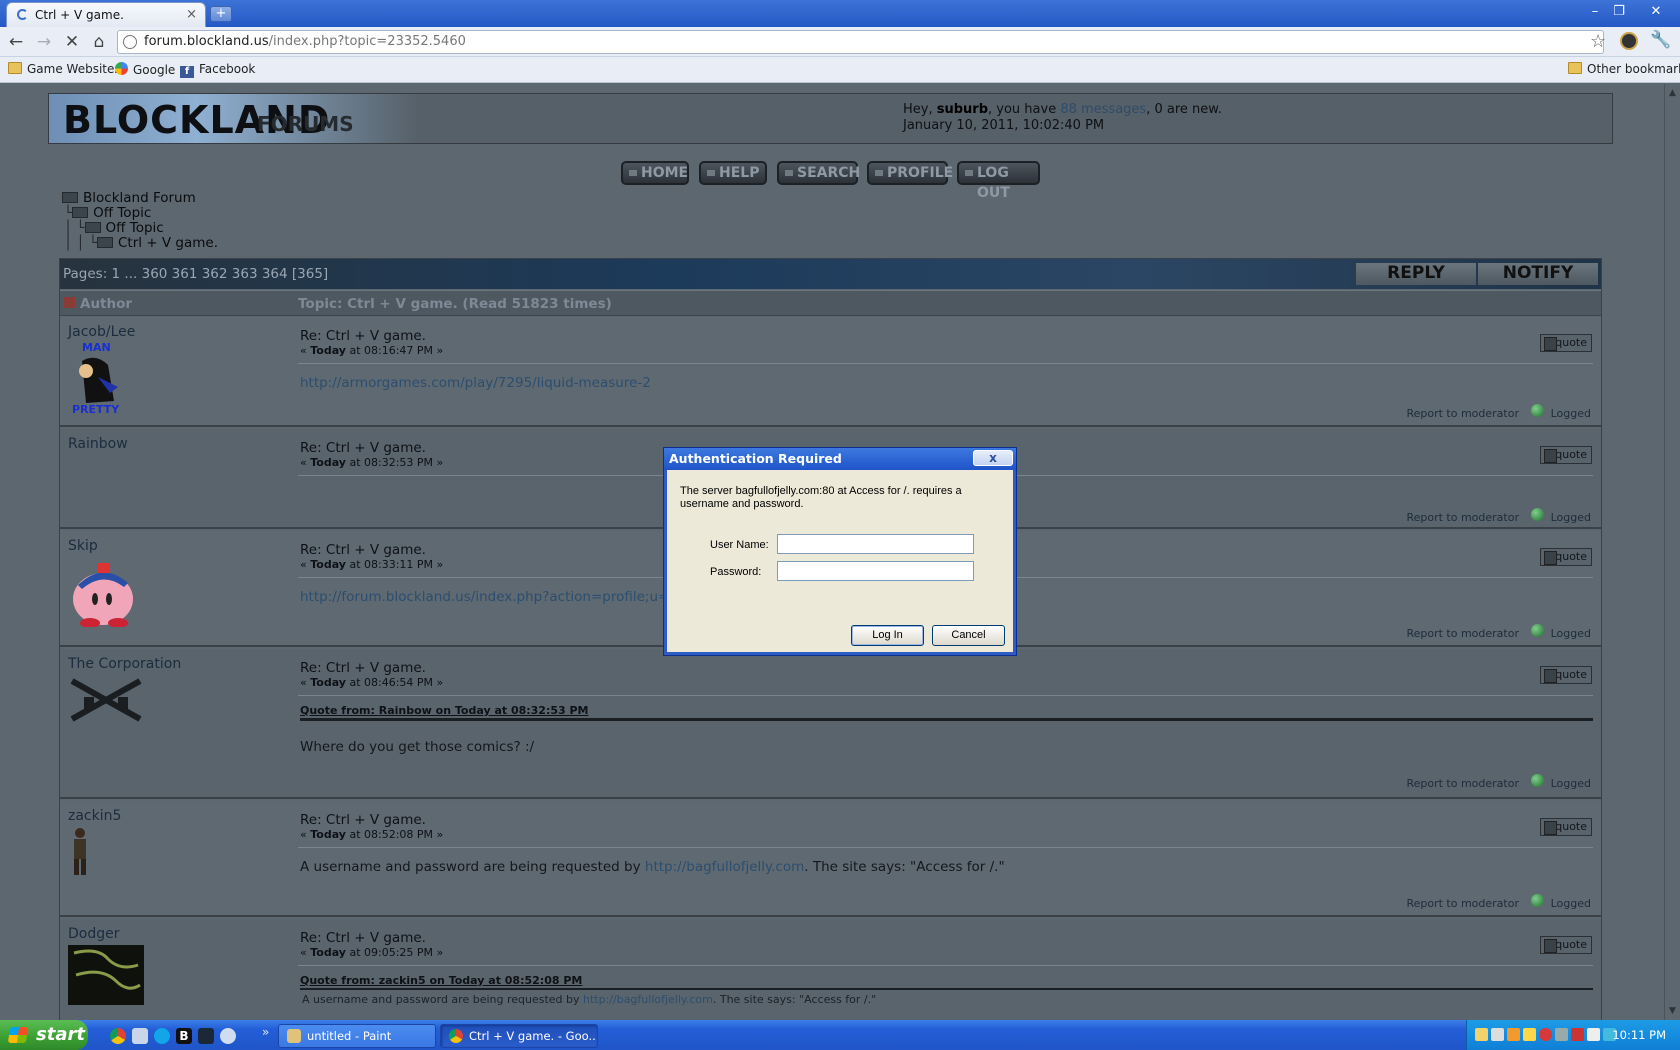  Describe the element at coordinates (1595, 12) in the screenshot. I see `minimize-icon: –` at that location.